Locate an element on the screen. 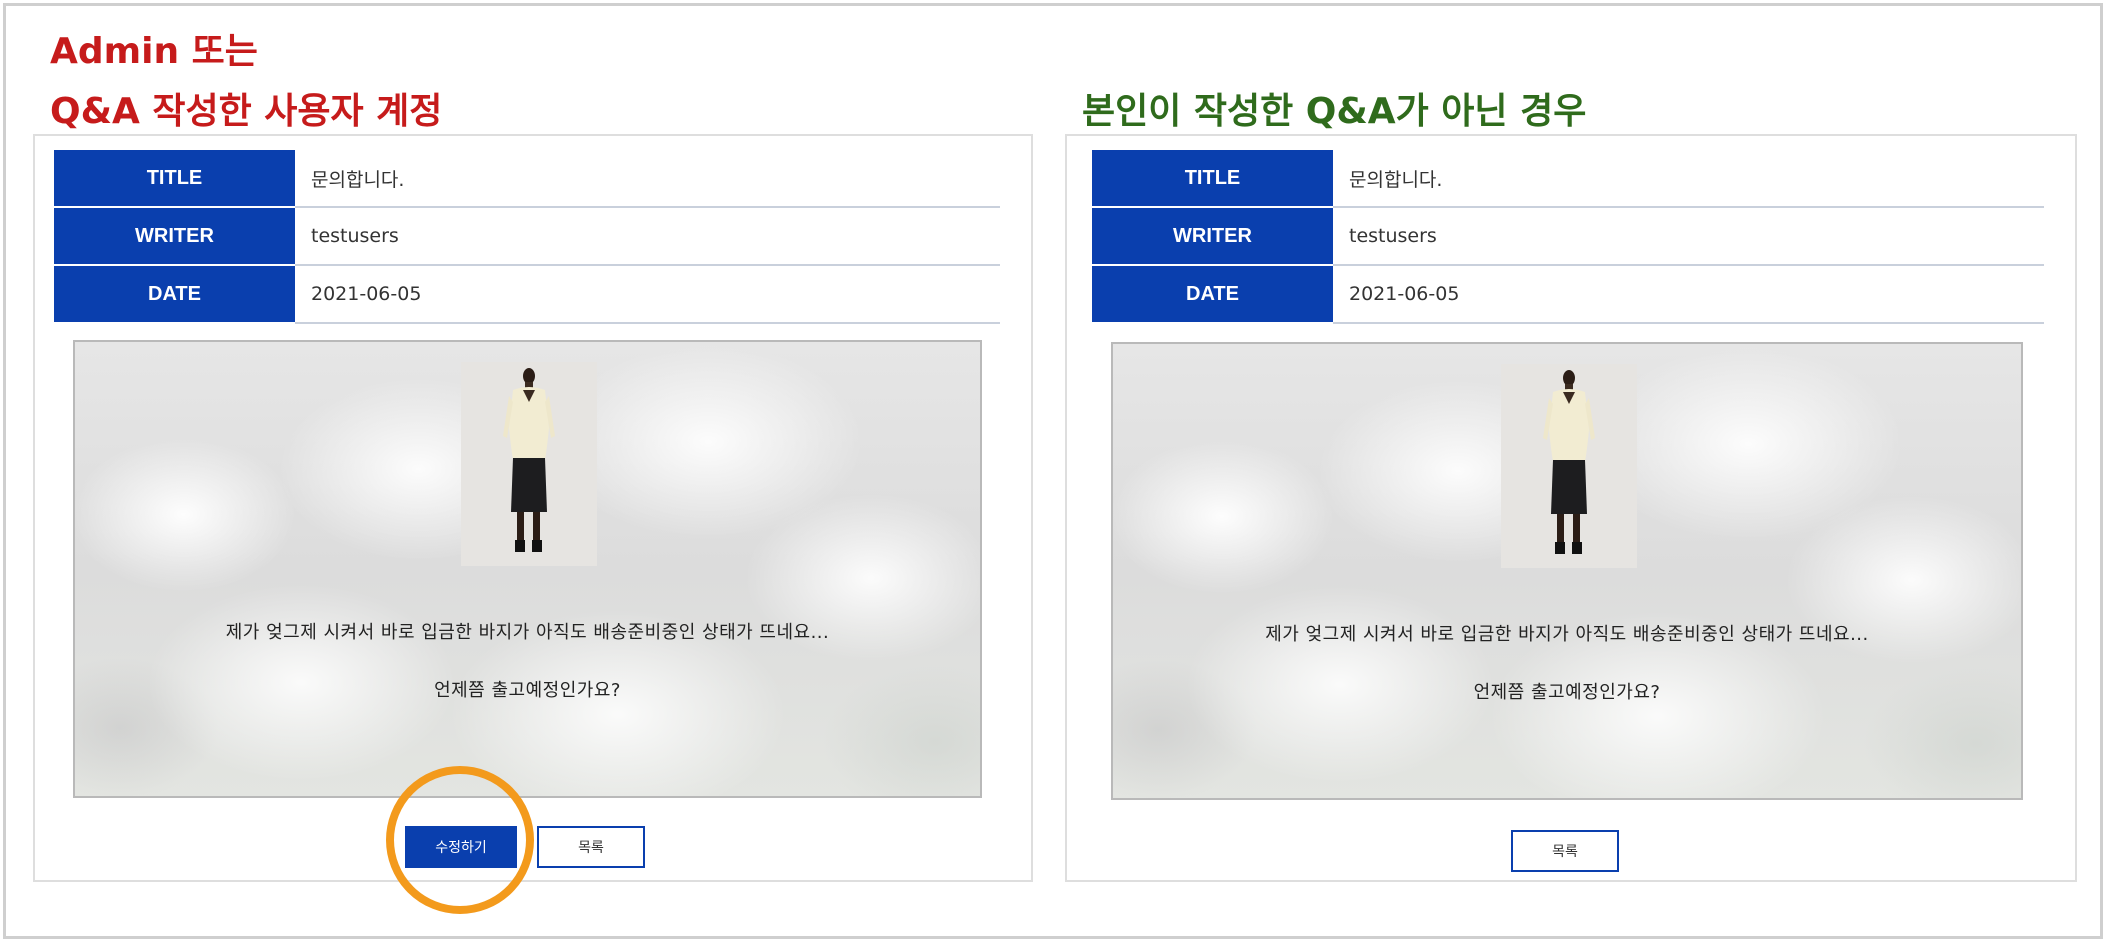 The width and height of the screenshot is (2112, 948). heading-not-own-qna: 본인이 작성한 Q&A가 아닌 경우 is located at coordinates (1334, 111).